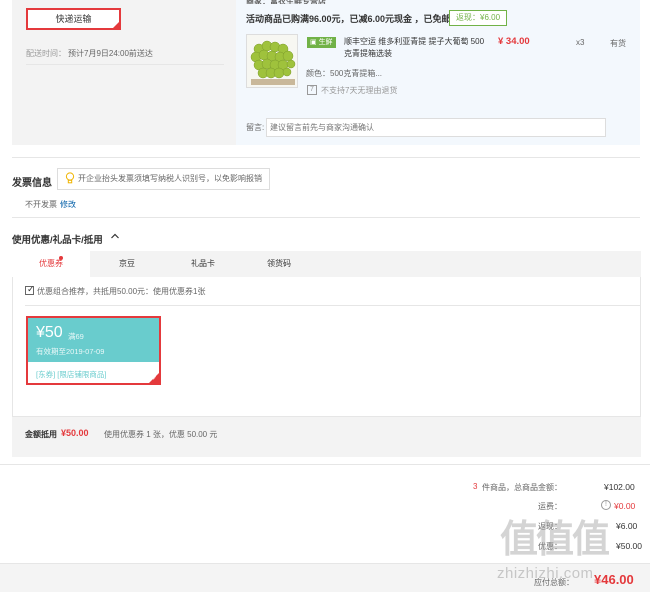 Image resolution: width=650 pixels, height=592 pixels. I want to click on product-quantity: x3, so click(580, 42).